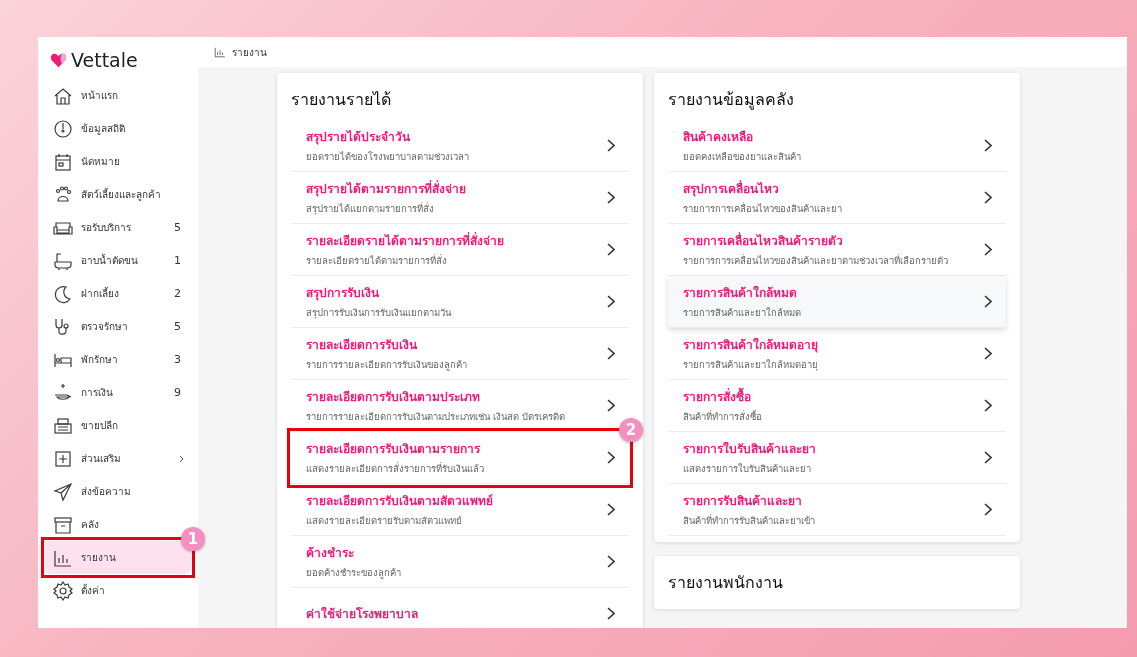 The image size is (1137, 657). I want to click on report-title: รายละเอียดการรับเงินตามรายการ, so click(394, 449).